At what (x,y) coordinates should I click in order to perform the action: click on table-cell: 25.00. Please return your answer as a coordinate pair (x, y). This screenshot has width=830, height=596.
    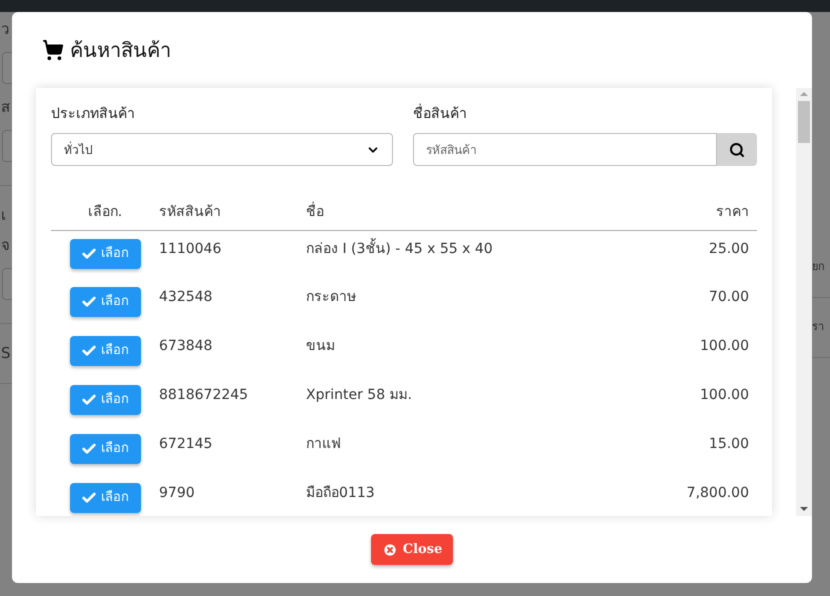
    Looking at the image, I should click on (695, 254).